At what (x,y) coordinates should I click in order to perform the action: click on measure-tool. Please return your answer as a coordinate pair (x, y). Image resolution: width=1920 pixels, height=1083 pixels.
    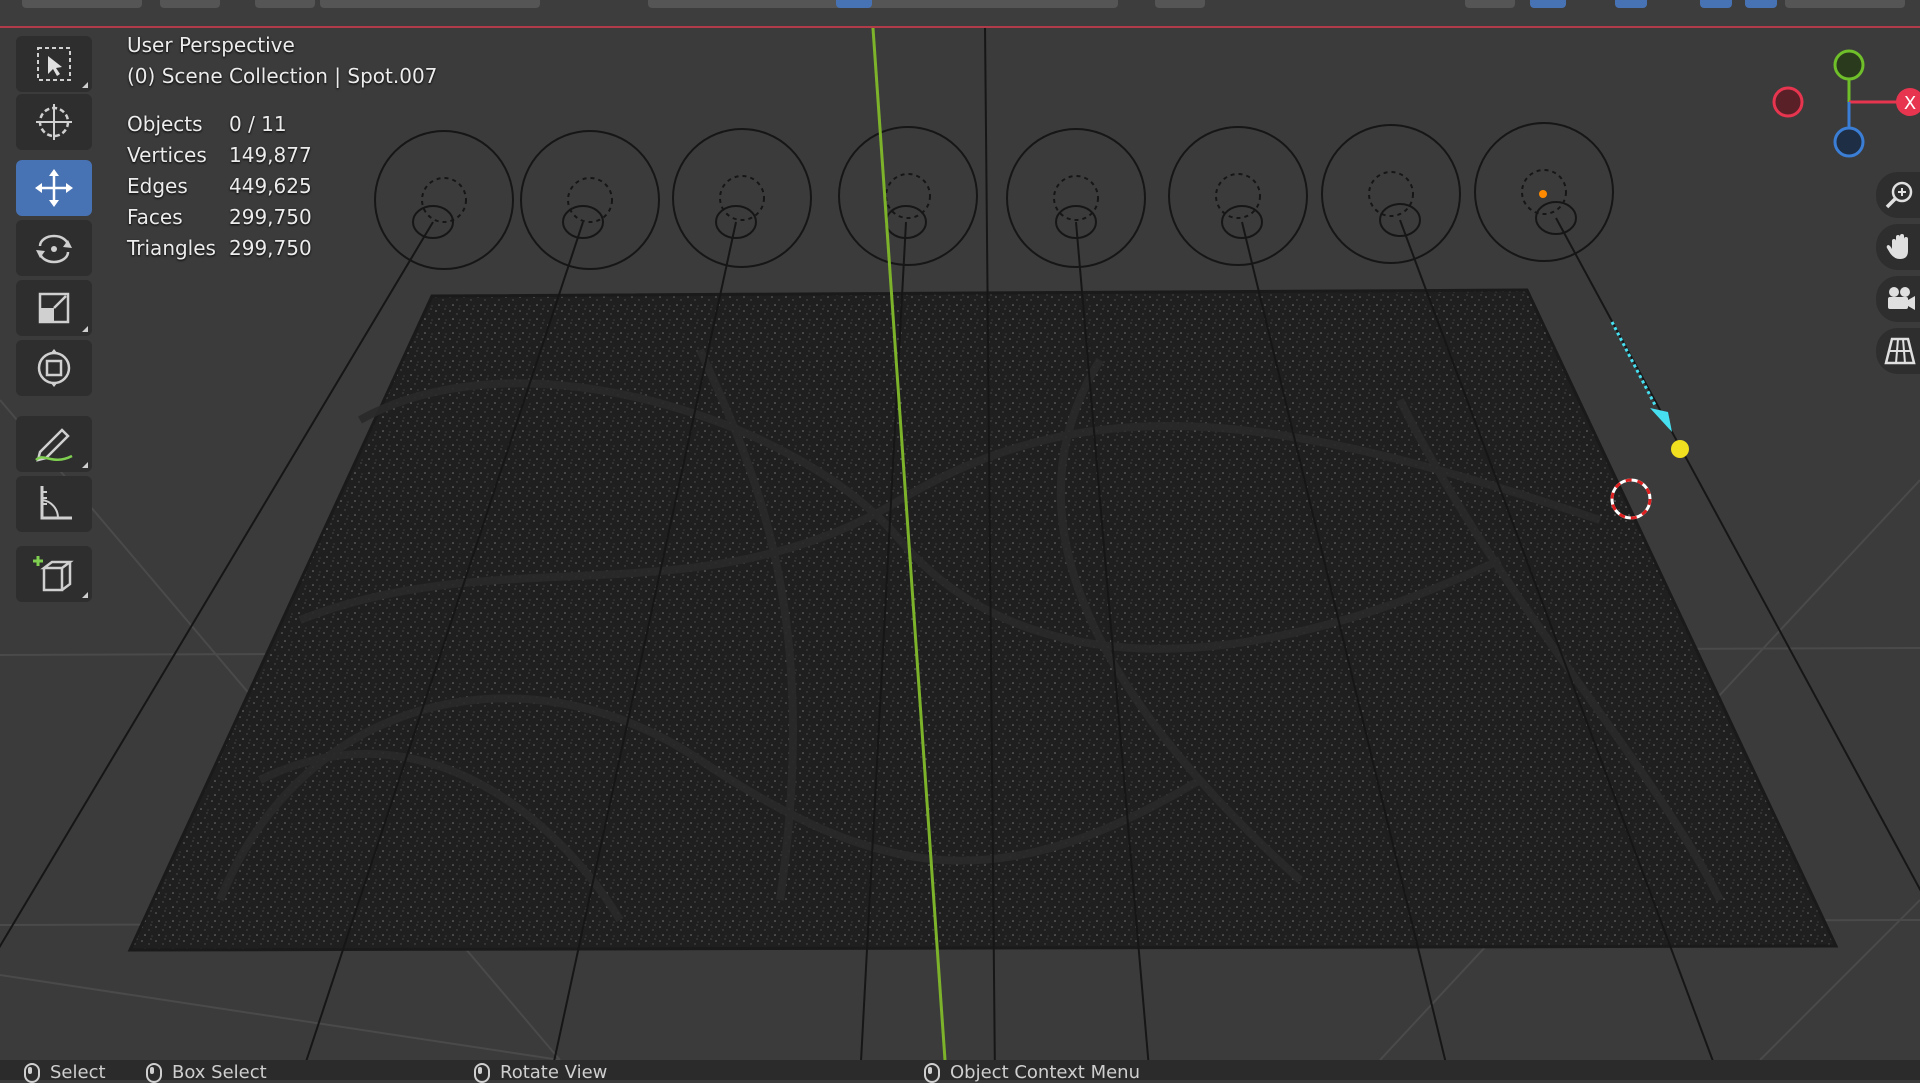
    Looking at the image, I should click on (54, 504).